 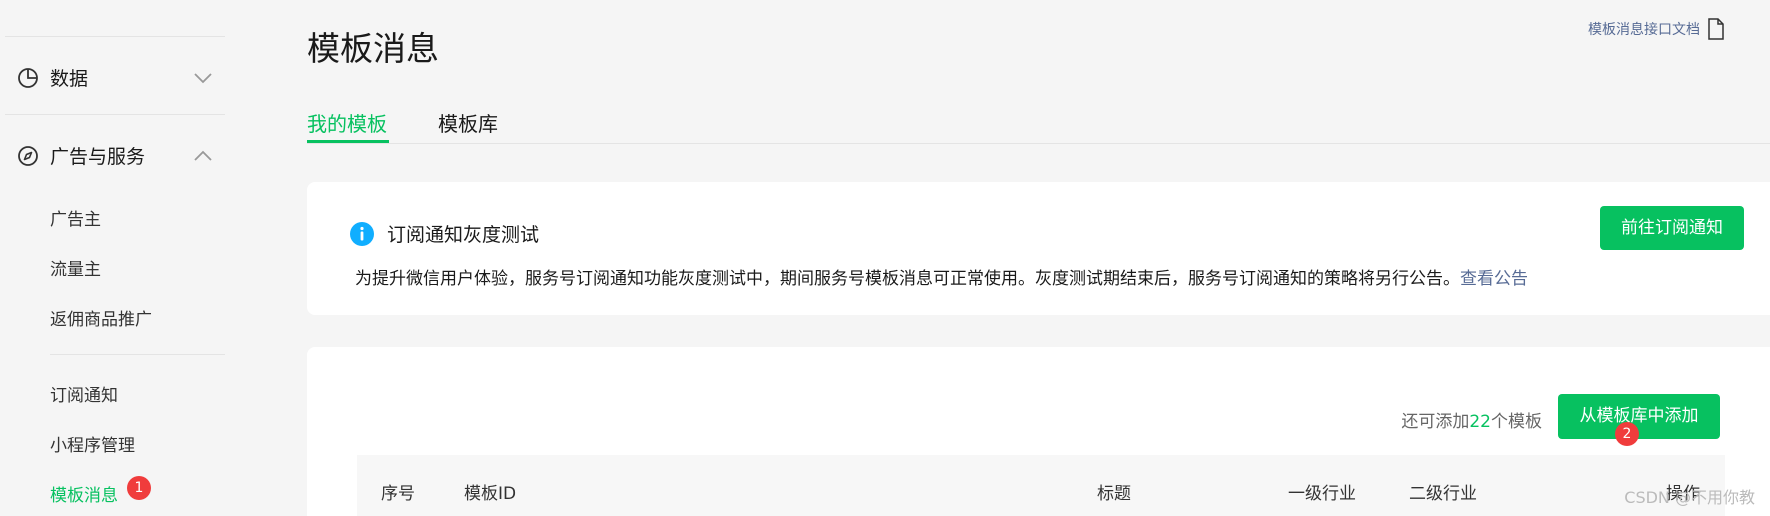 I want to click on chevron-down-icon, so click(x=203, y=78).